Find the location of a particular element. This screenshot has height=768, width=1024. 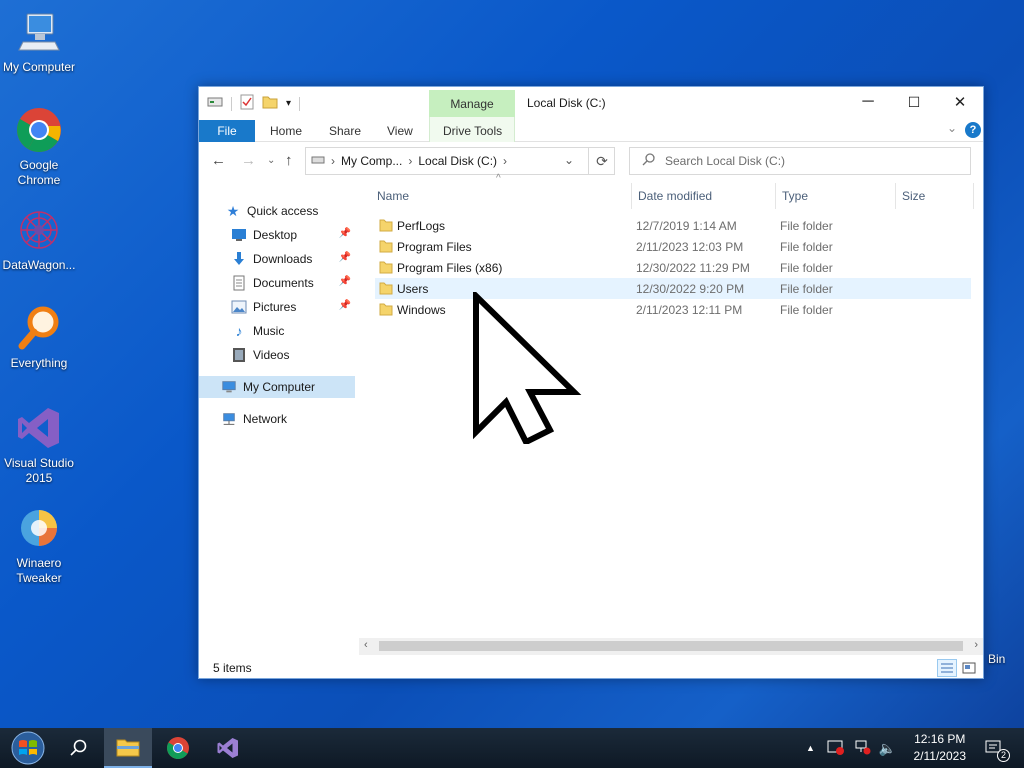

taskbar-file-explorer is located at coordinates (128, 748).